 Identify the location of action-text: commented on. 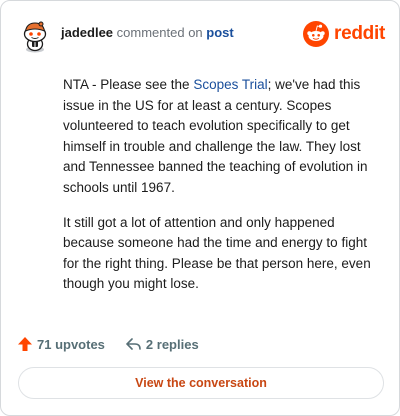
(159, 32).